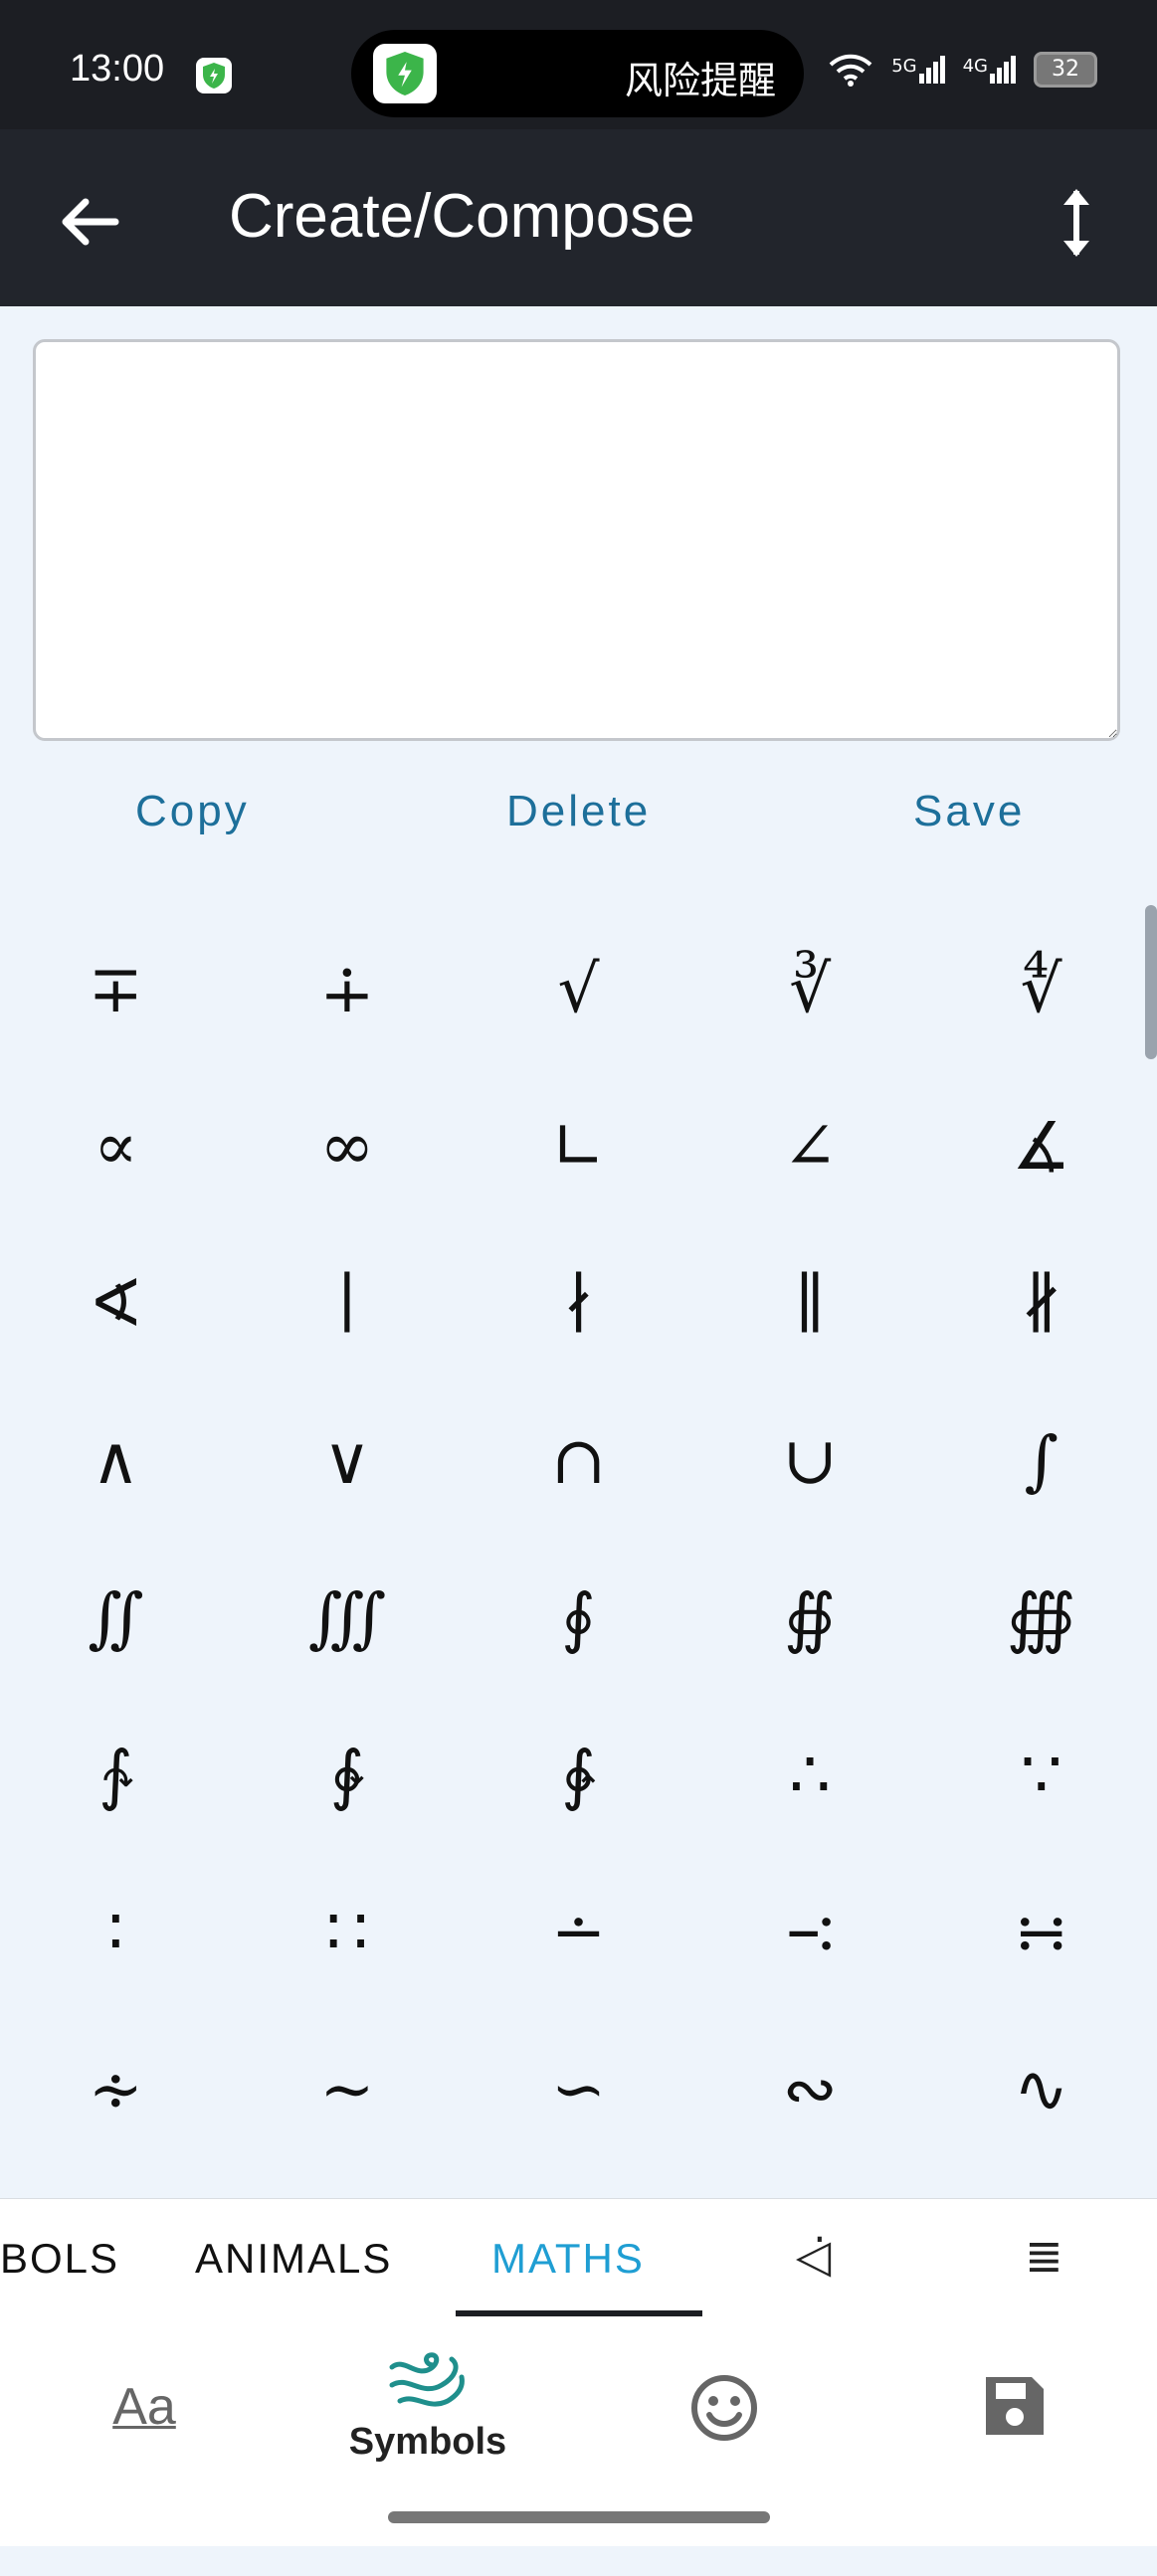 The width and height of the screenshot is (1157, 2576). What do you see at coordinates (578, 1302) in the screenshot?
I see `symbol-key: ∤` at bounding box center [578, 1302].